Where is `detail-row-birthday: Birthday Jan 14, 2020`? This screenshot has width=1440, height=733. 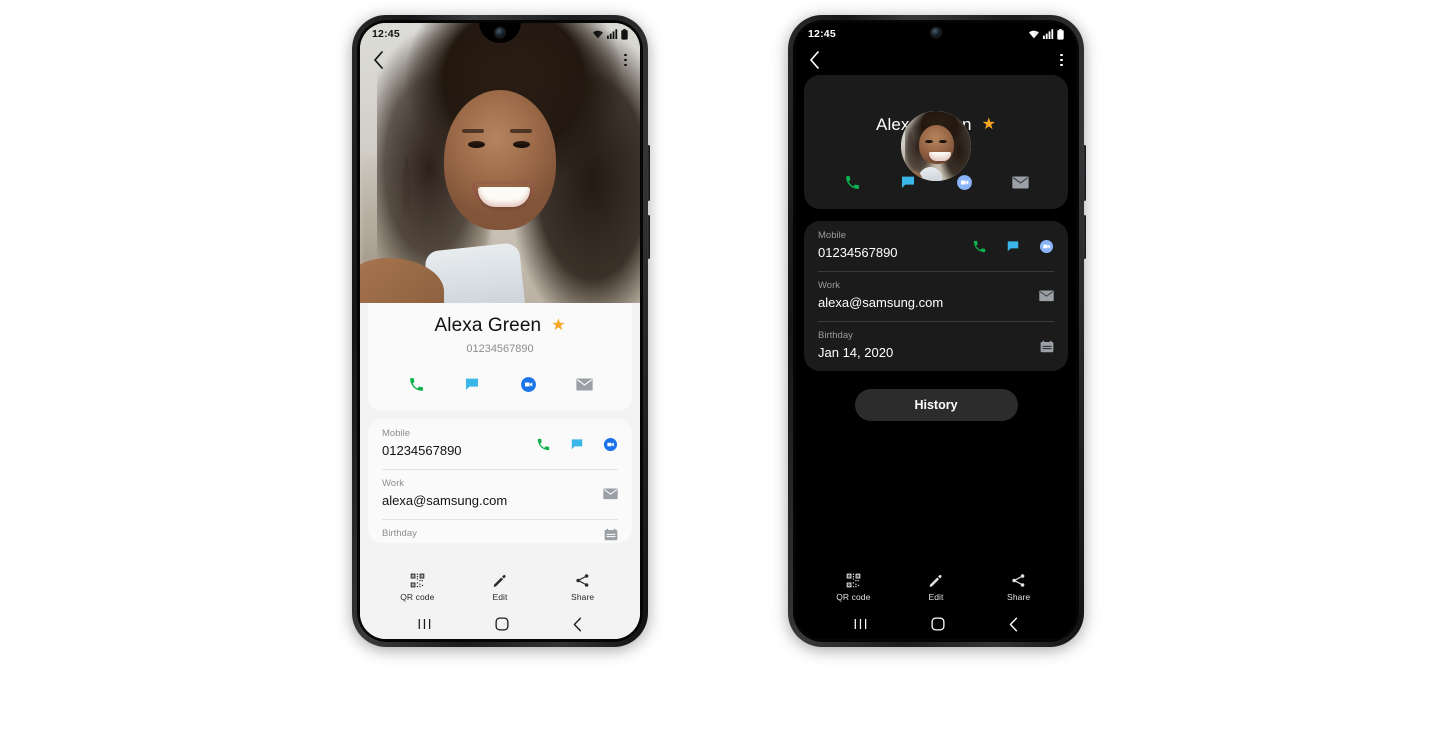
detail-row-birthday: Birthday Jan 14, 2020 is located at coordinates (936, 346).